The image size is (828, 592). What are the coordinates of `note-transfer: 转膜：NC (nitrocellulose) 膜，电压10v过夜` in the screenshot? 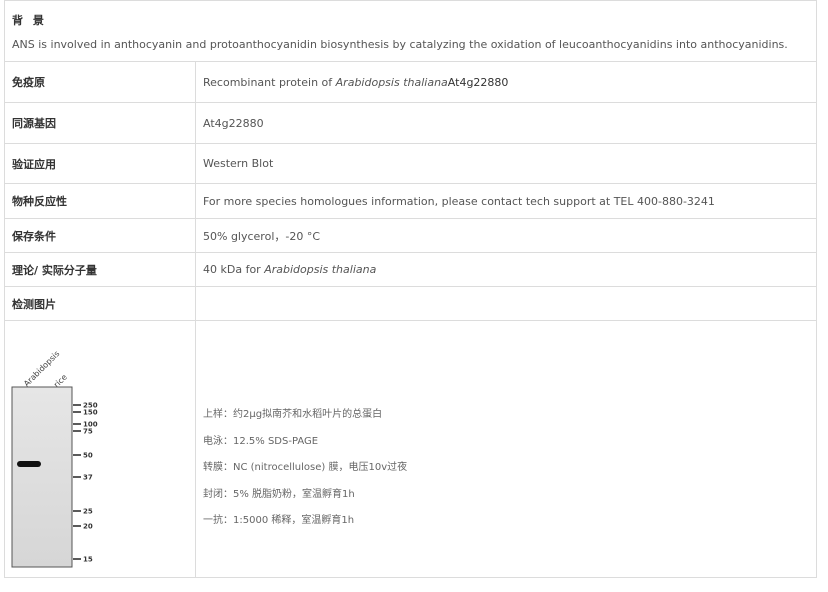 It's located at (305, 467).